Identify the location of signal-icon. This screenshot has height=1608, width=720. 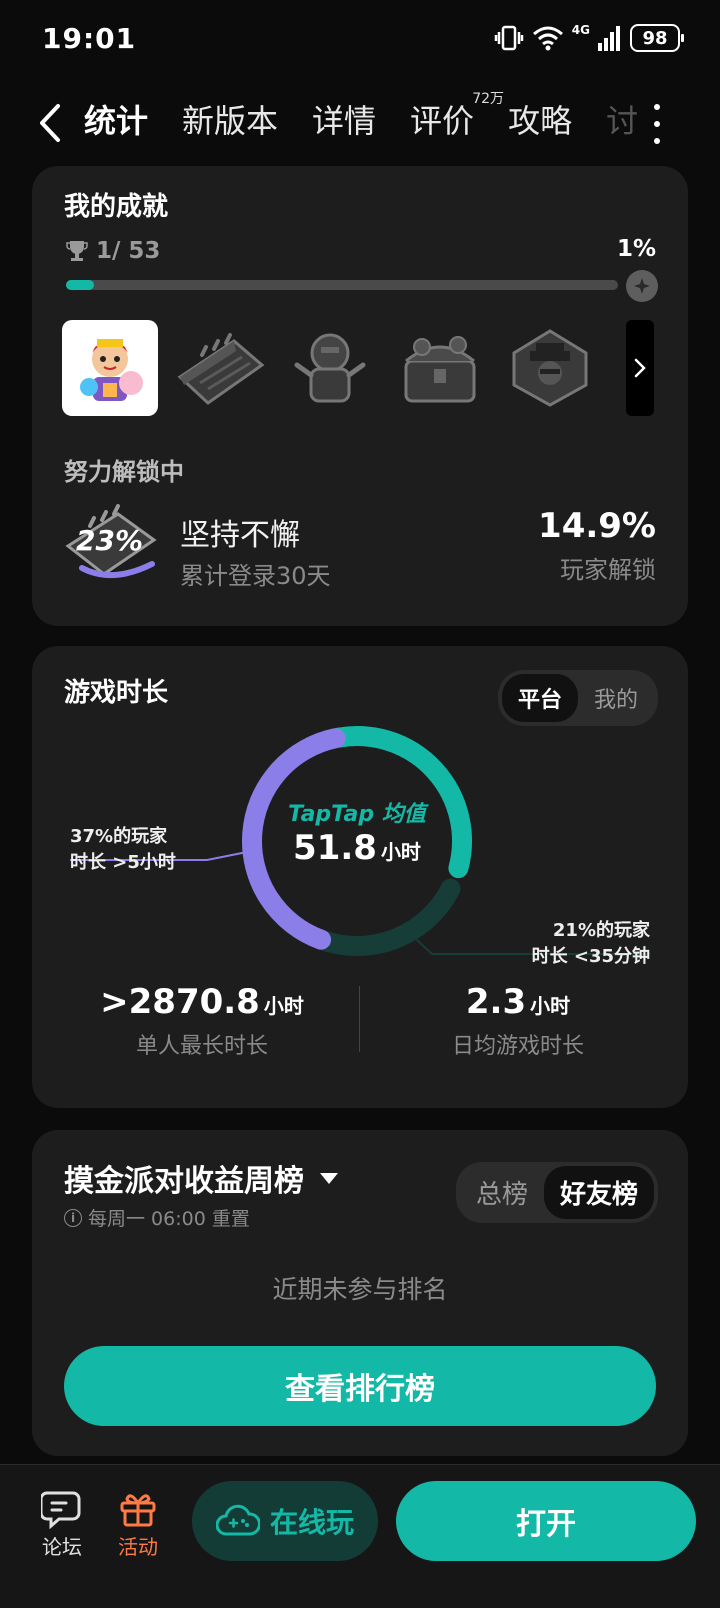
(609, 38).